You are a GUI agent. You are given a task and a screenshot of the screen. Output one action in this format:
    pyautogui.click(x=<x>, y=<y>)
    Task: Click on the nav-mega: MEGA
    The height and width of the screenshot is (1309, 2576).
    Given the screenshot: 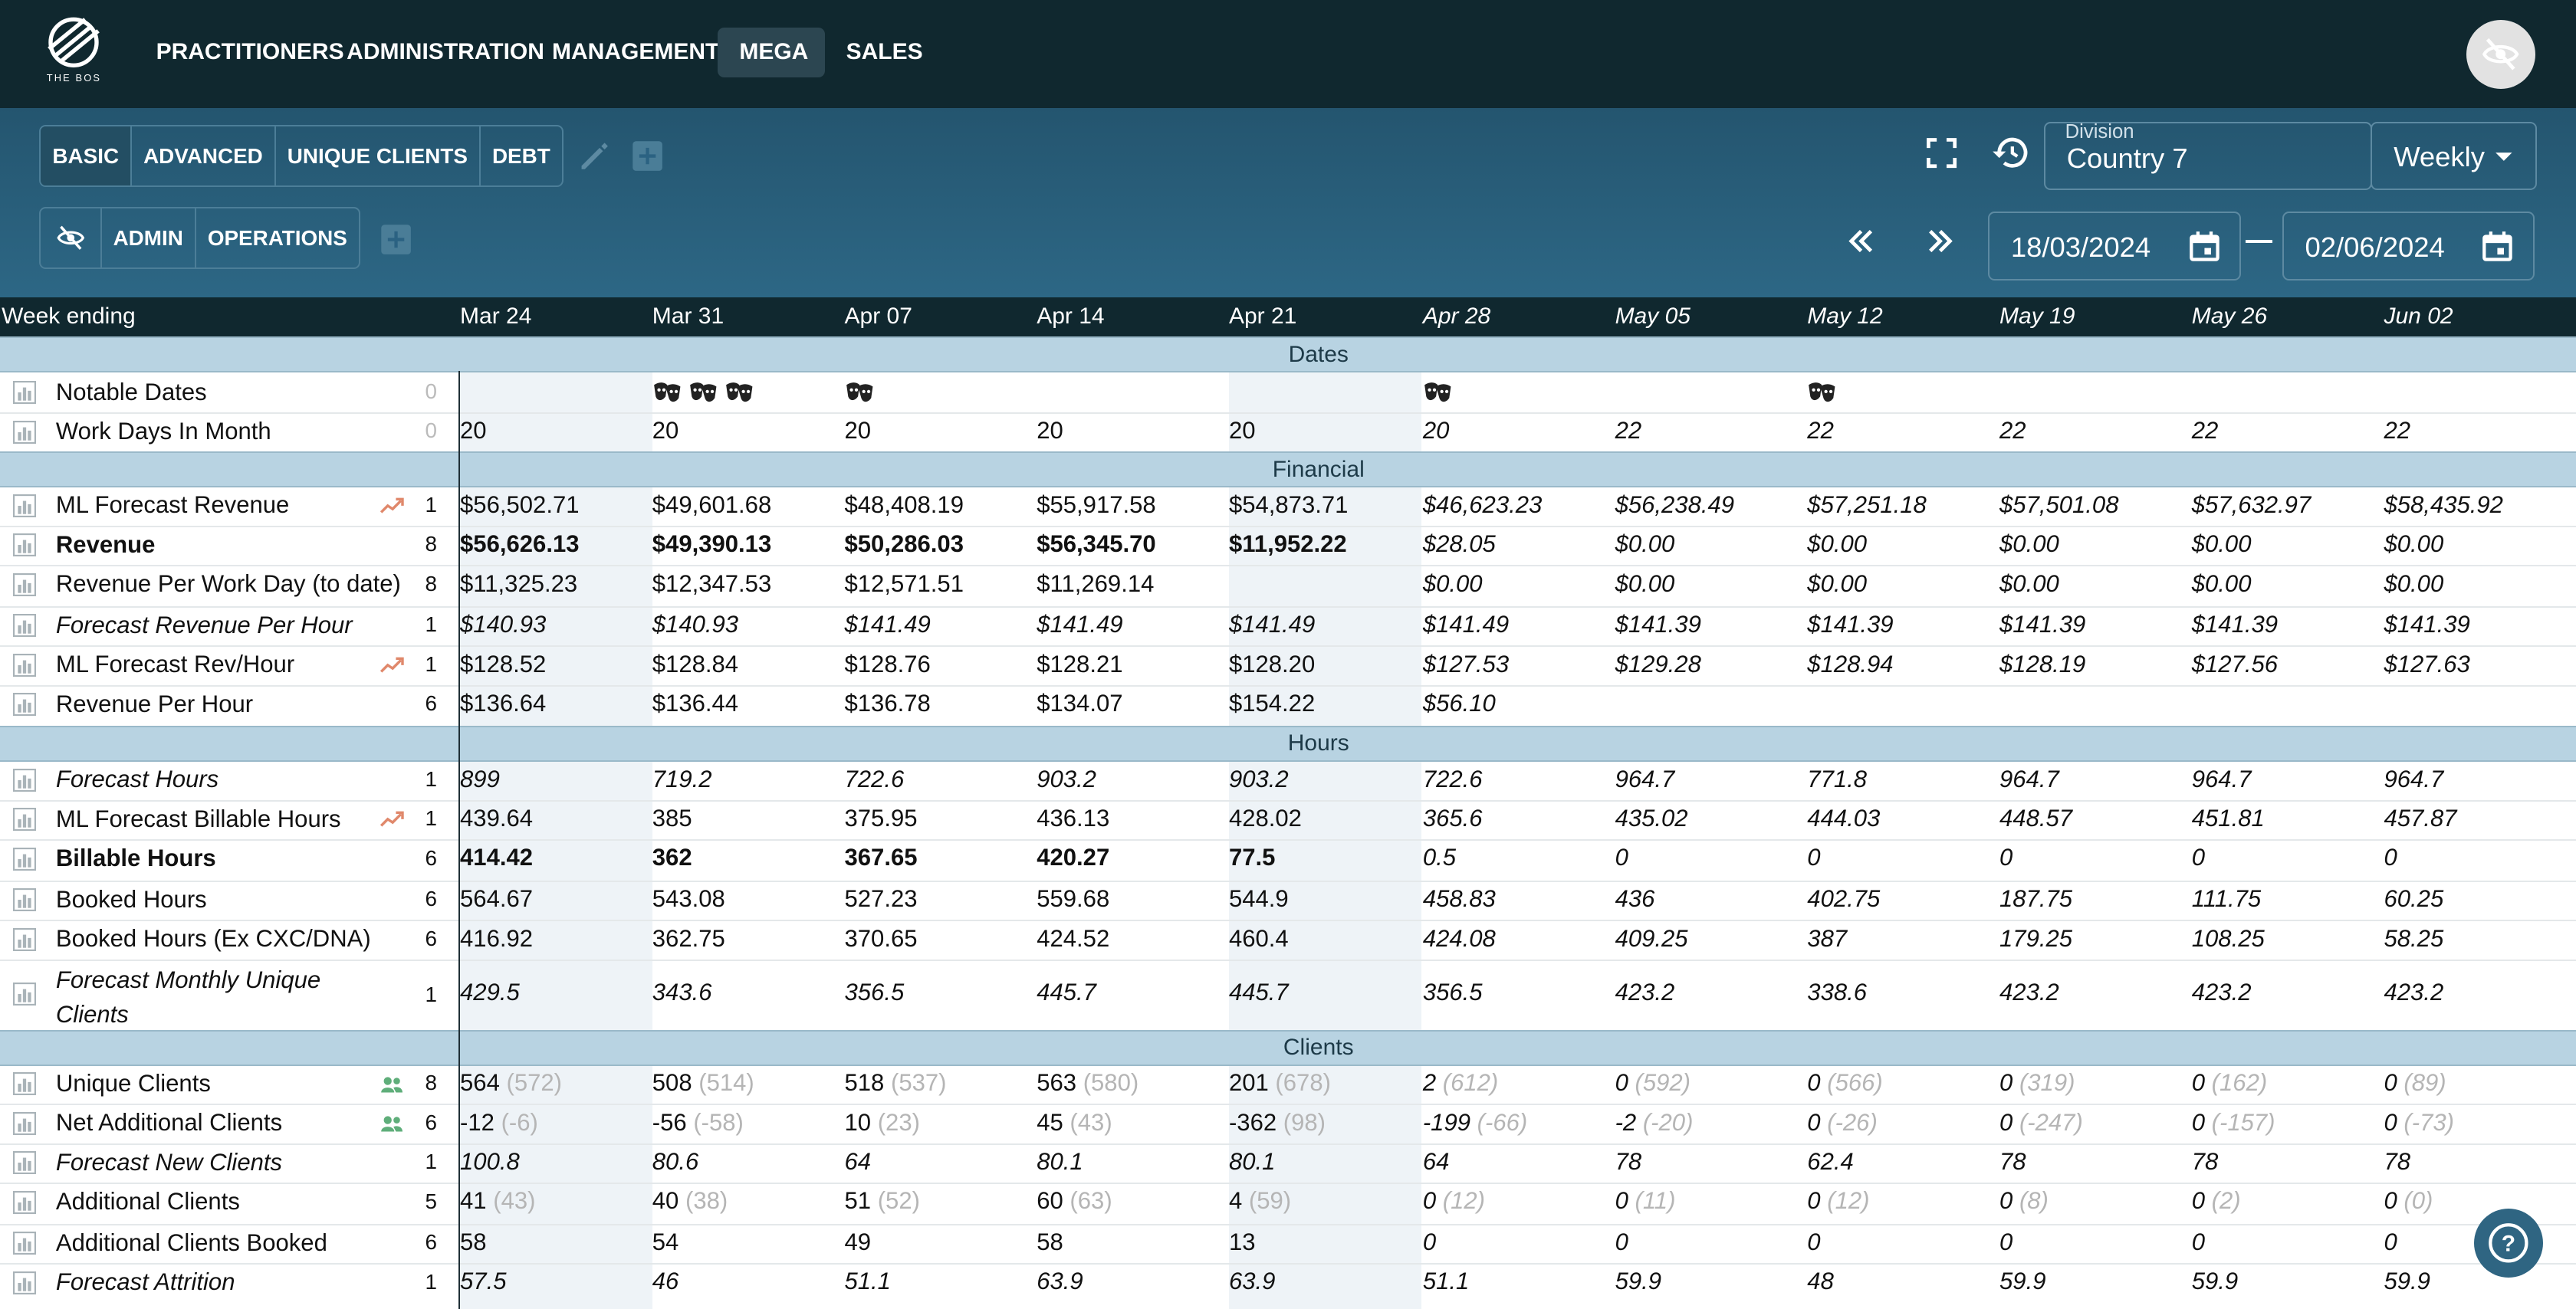 What is the action you would take?
    pyautogui.click(x=772, y=53)
    